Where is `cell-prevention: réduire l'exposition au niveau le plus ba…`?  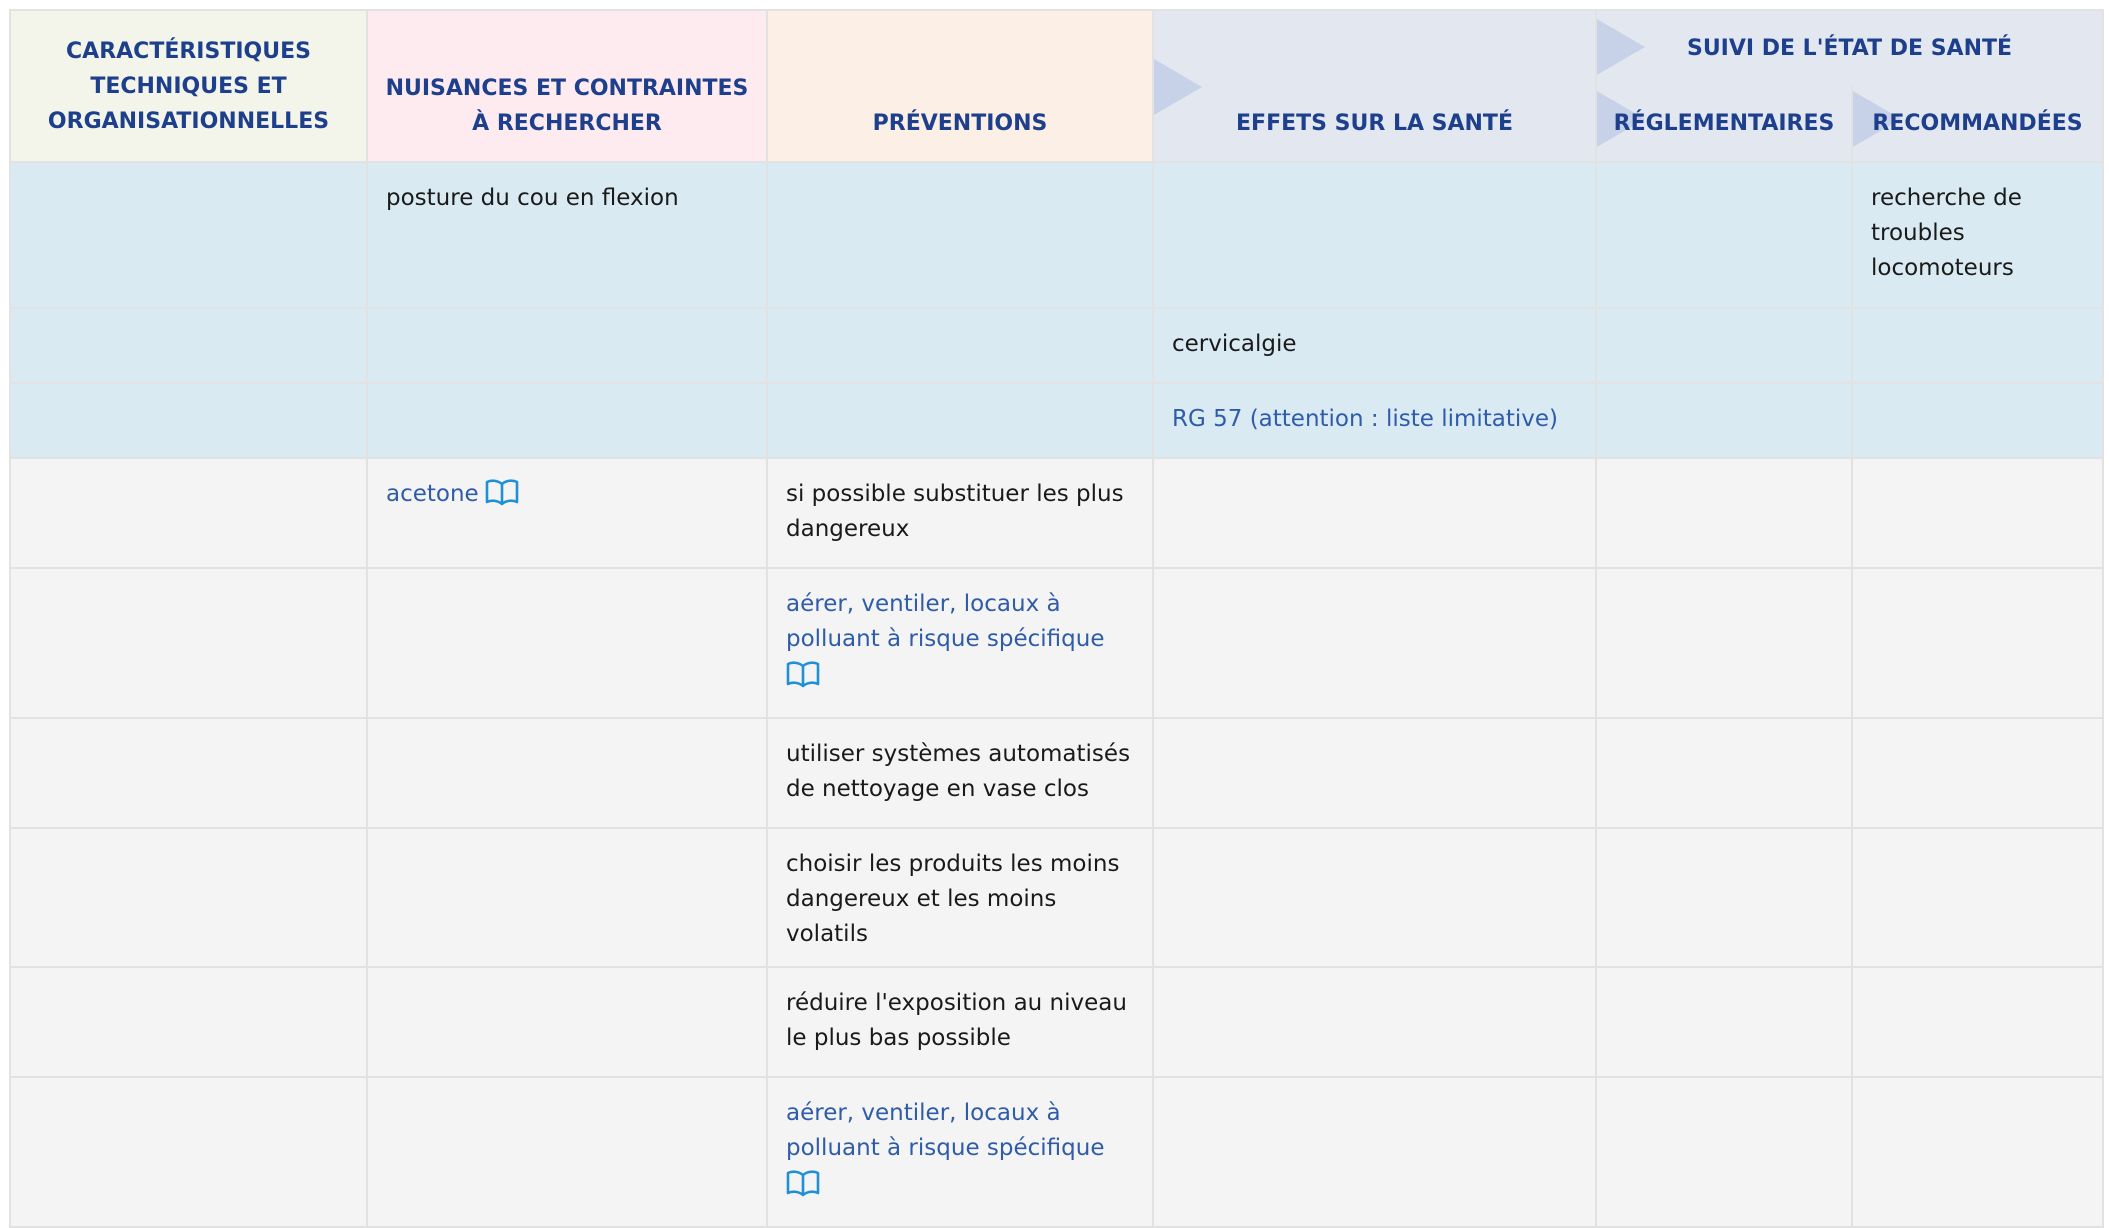
cell-prevention: réduire l'exposition au niveau le plus ba… is located at coordinates (960, 1022).